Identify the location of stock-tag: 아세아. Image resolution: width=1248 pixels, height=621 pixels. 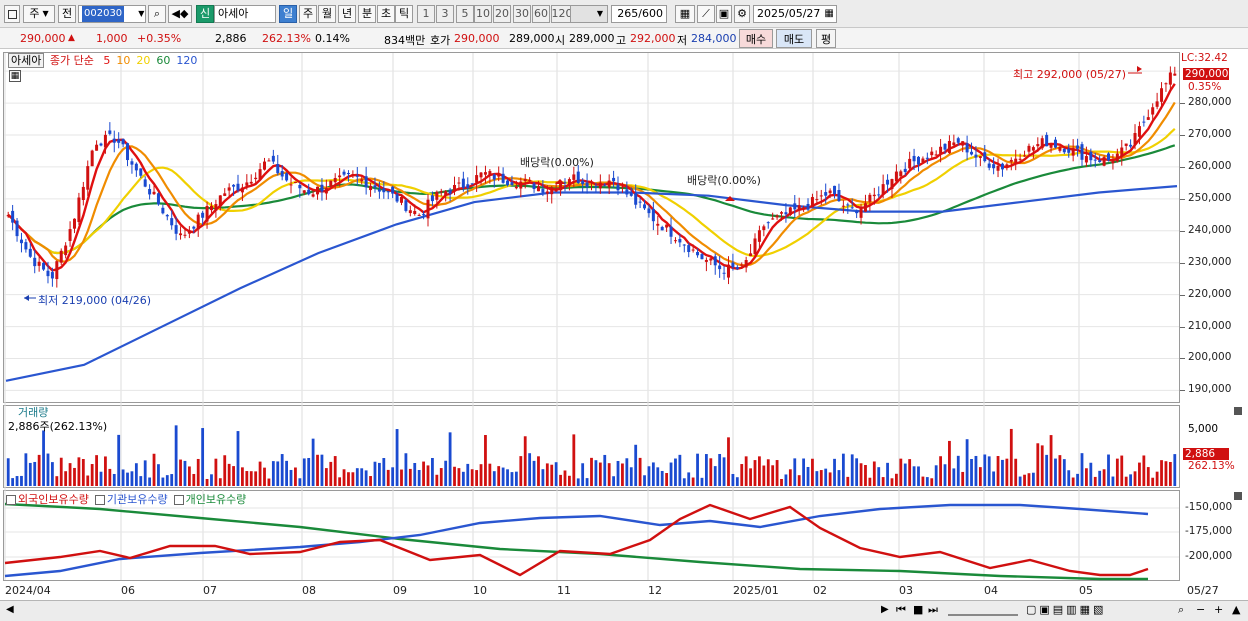
(26, 60).